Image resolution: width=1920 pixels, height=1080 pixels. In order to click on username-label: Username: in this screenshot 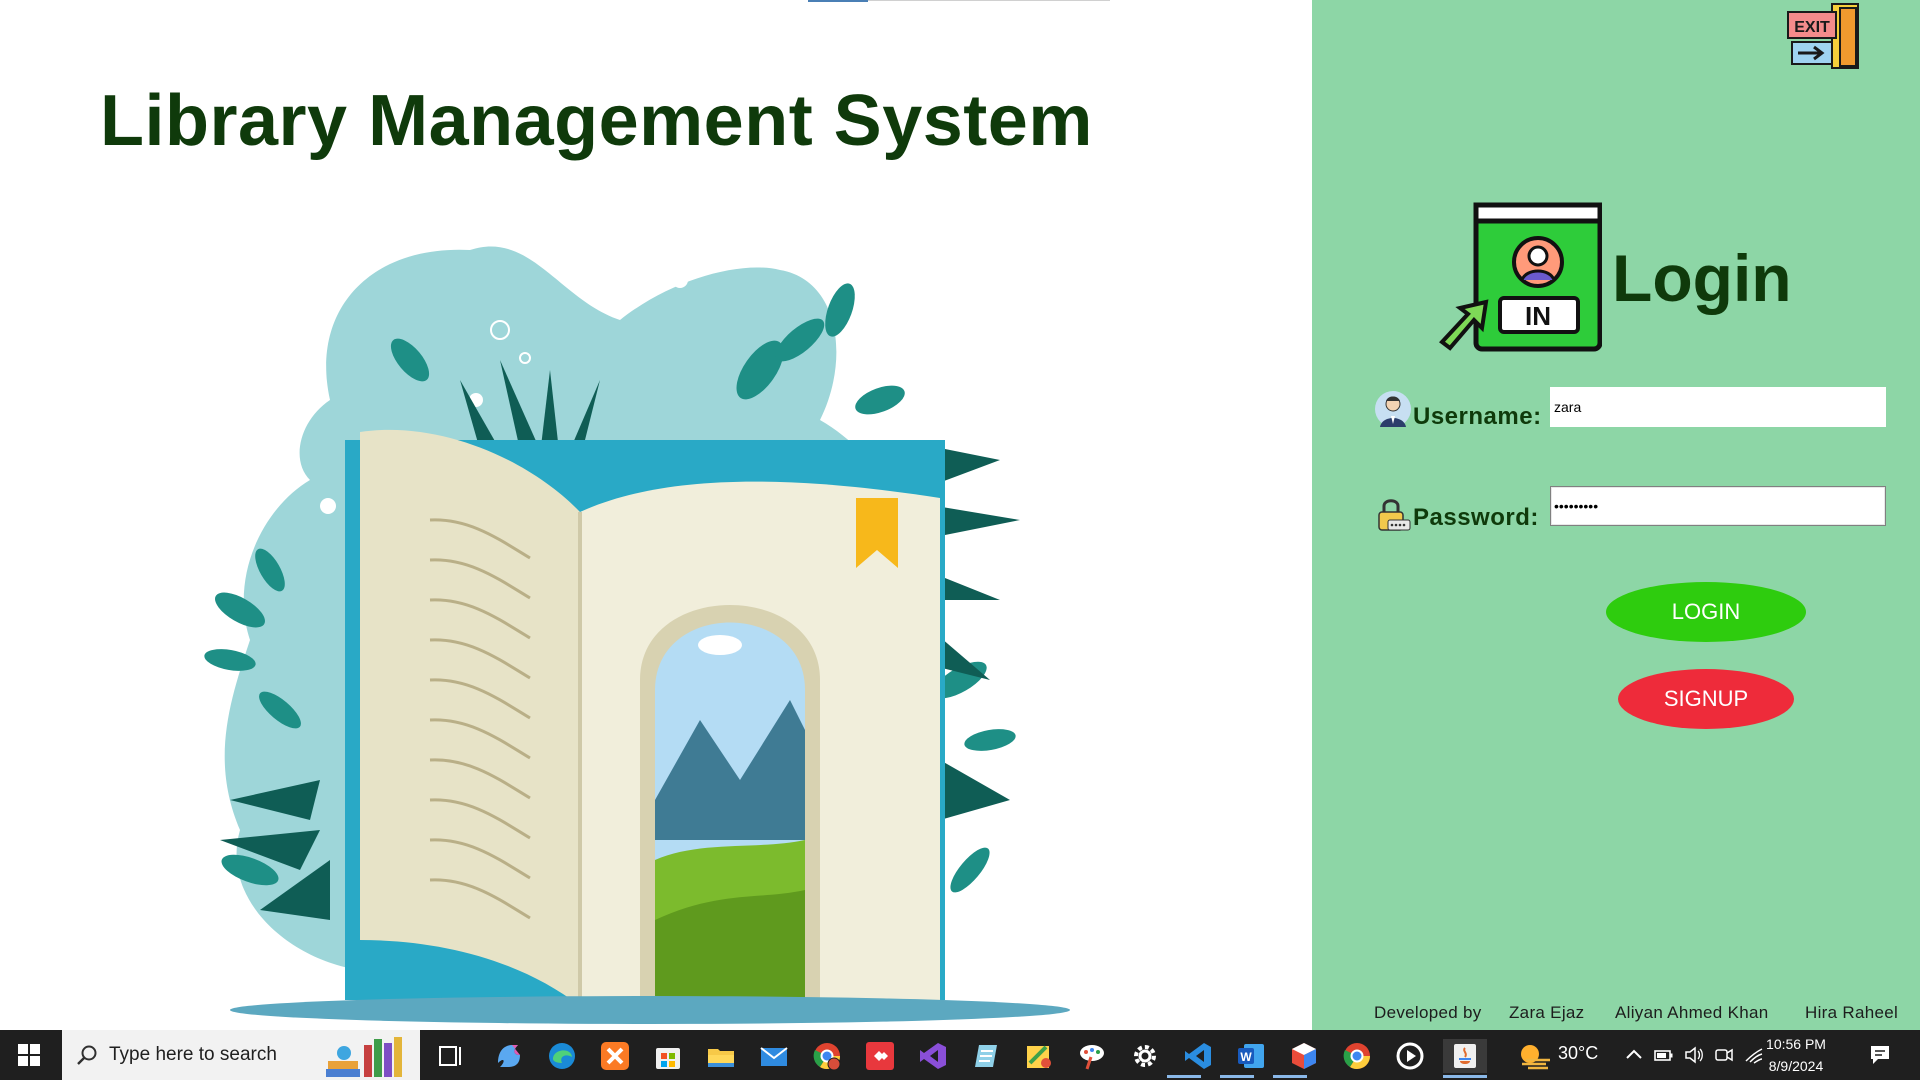, I will do `click(1477, 416)`.